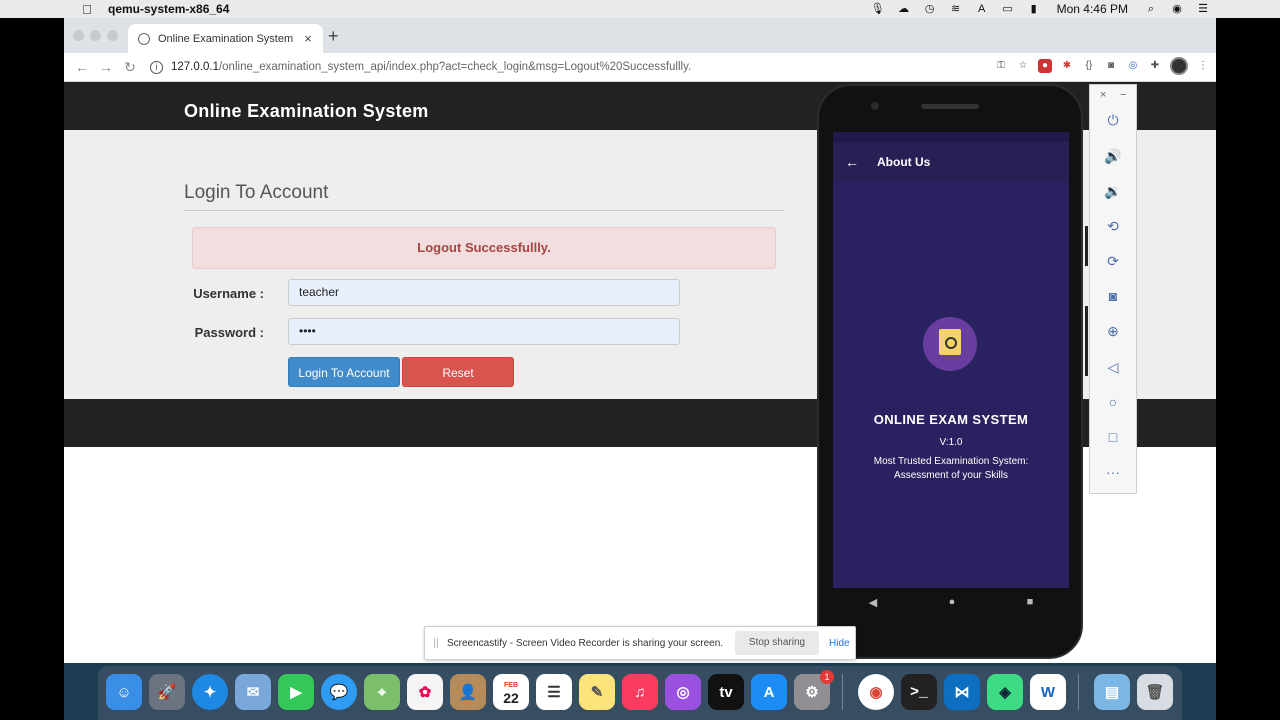  What do you see at coordinates (1123, 95) in the screenshot?
I see `emulator-minimize-icon: −` at bounding box center [1123, 95].